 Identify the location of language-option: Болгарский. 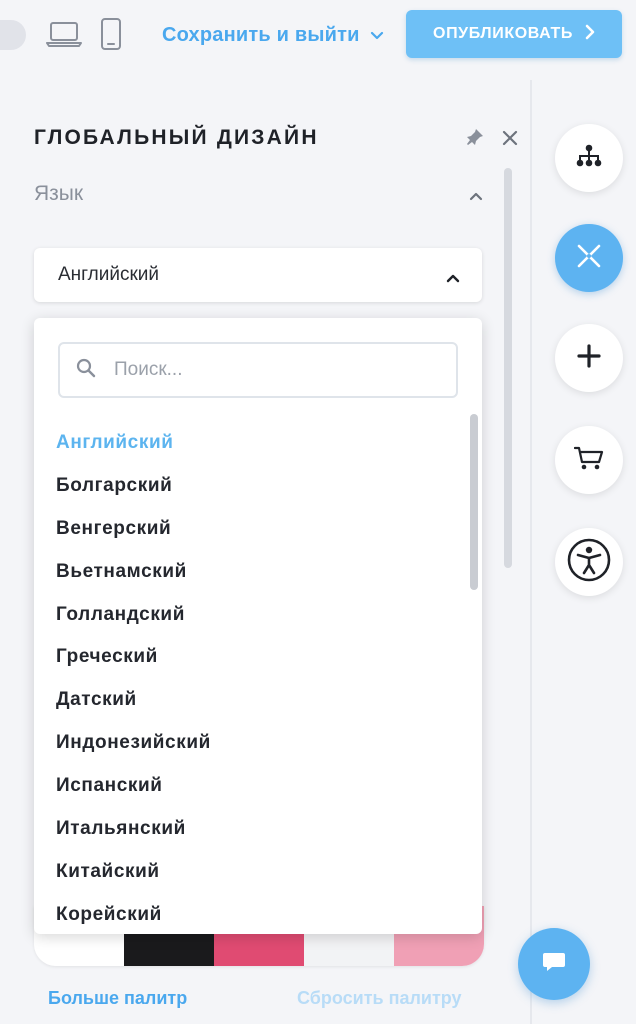
(133, 486).